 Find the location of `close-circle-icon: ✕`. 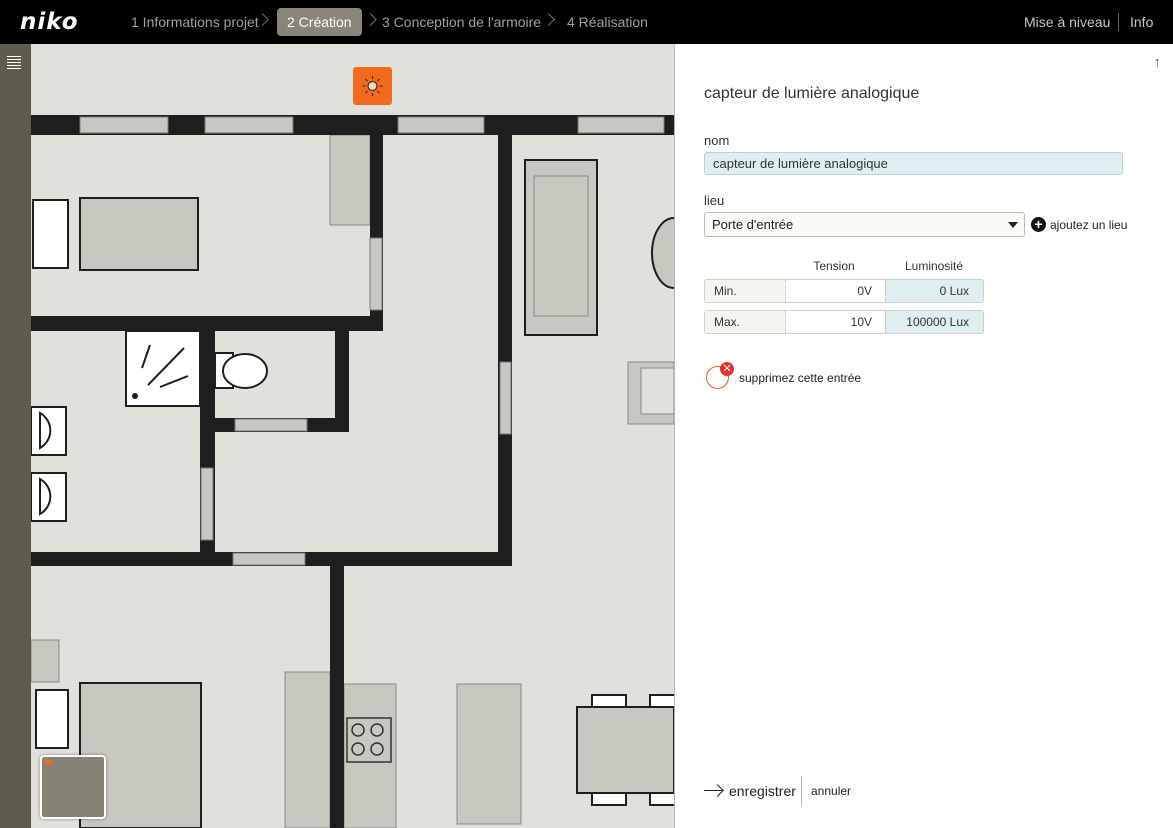

close-circle-icon: ✕ is located at coordinates (727, 369).